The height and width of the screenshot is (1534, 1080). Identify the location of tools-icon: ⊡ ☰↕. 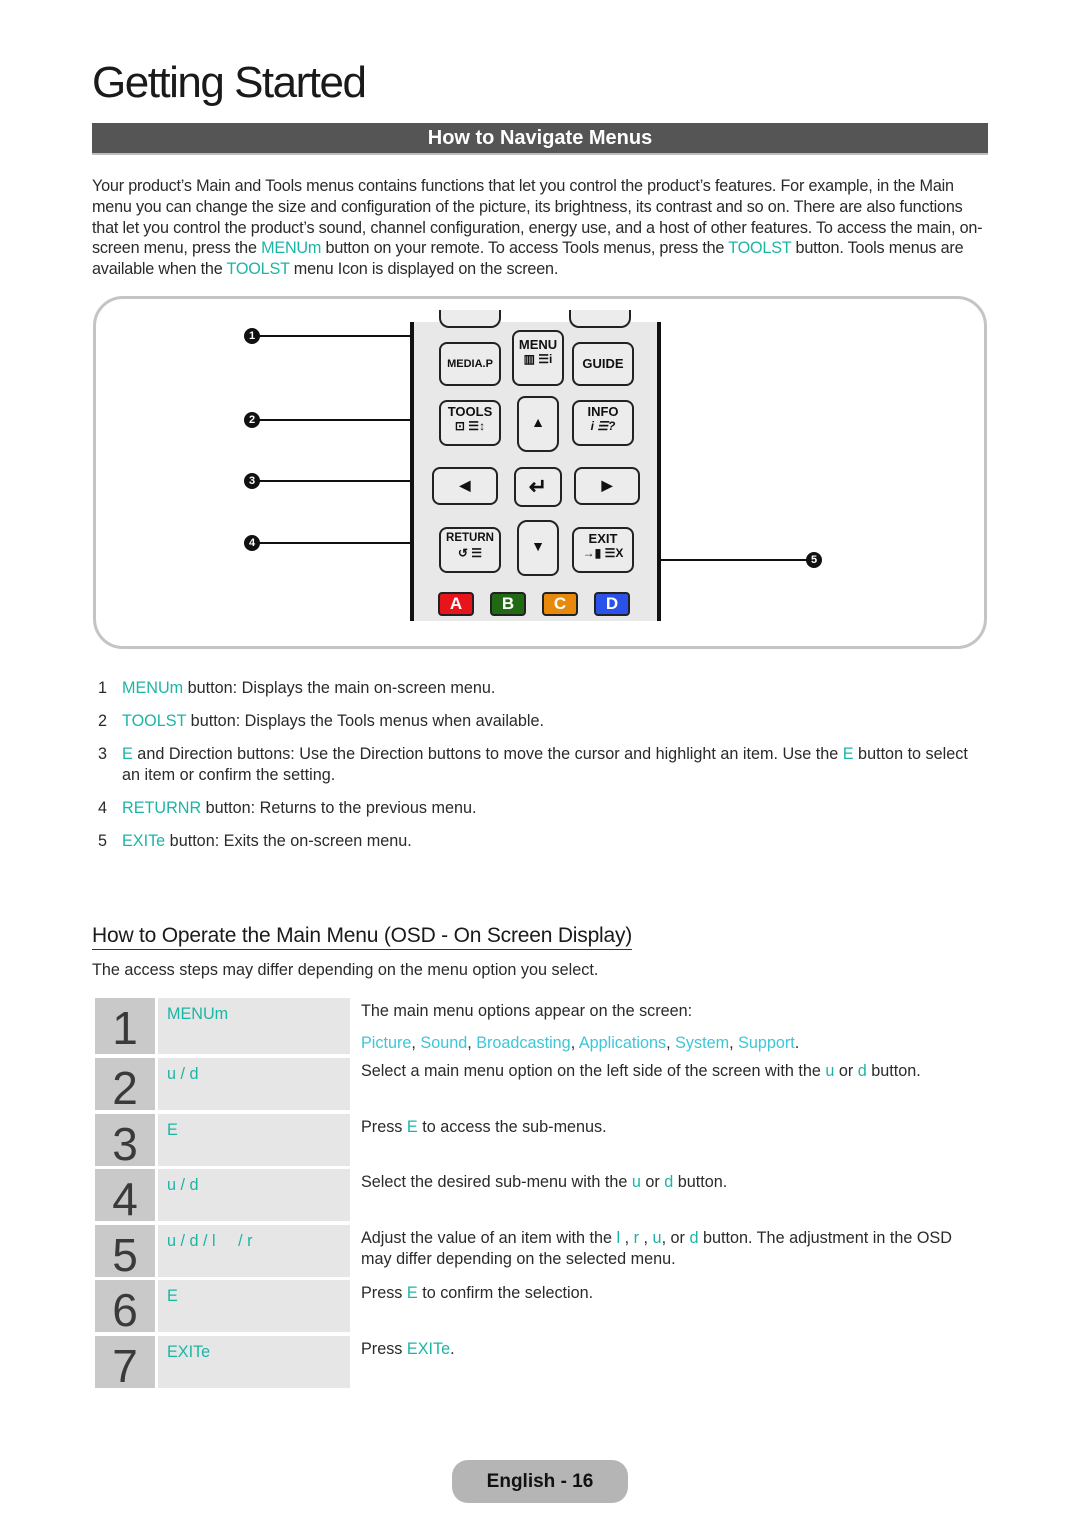
(470, 426).